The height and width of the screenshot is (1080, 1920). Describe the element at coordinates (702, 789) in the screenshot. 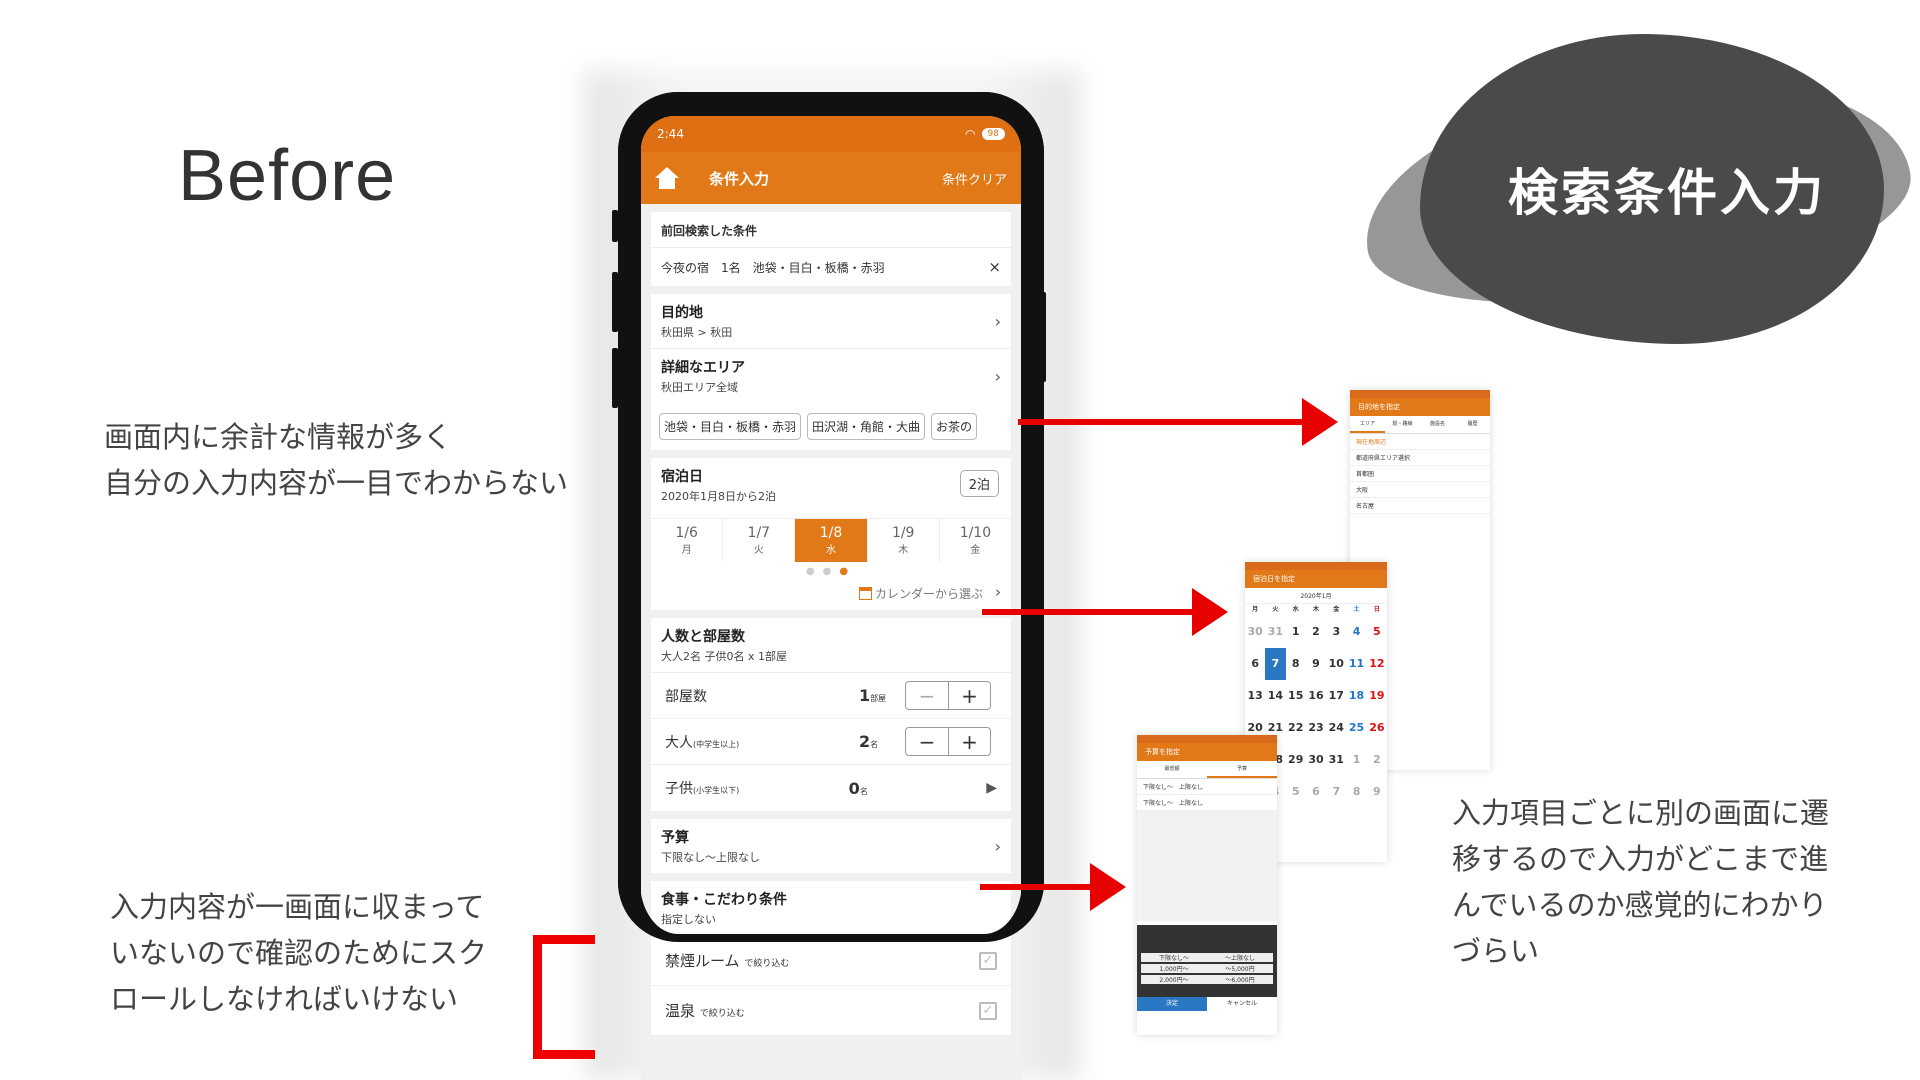

I see `children-label: 子供(小学生以下)` at that location.